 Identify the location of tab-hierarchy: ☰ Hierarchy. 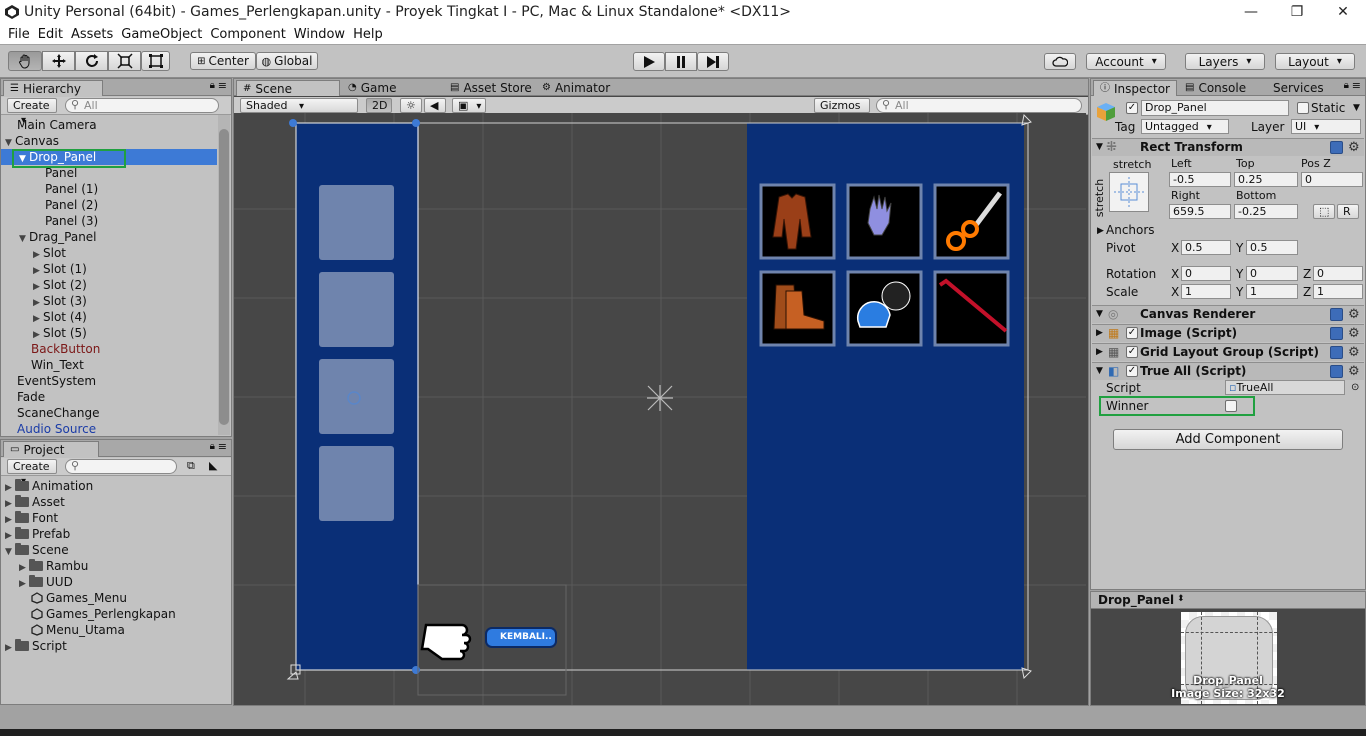
(53, 88).